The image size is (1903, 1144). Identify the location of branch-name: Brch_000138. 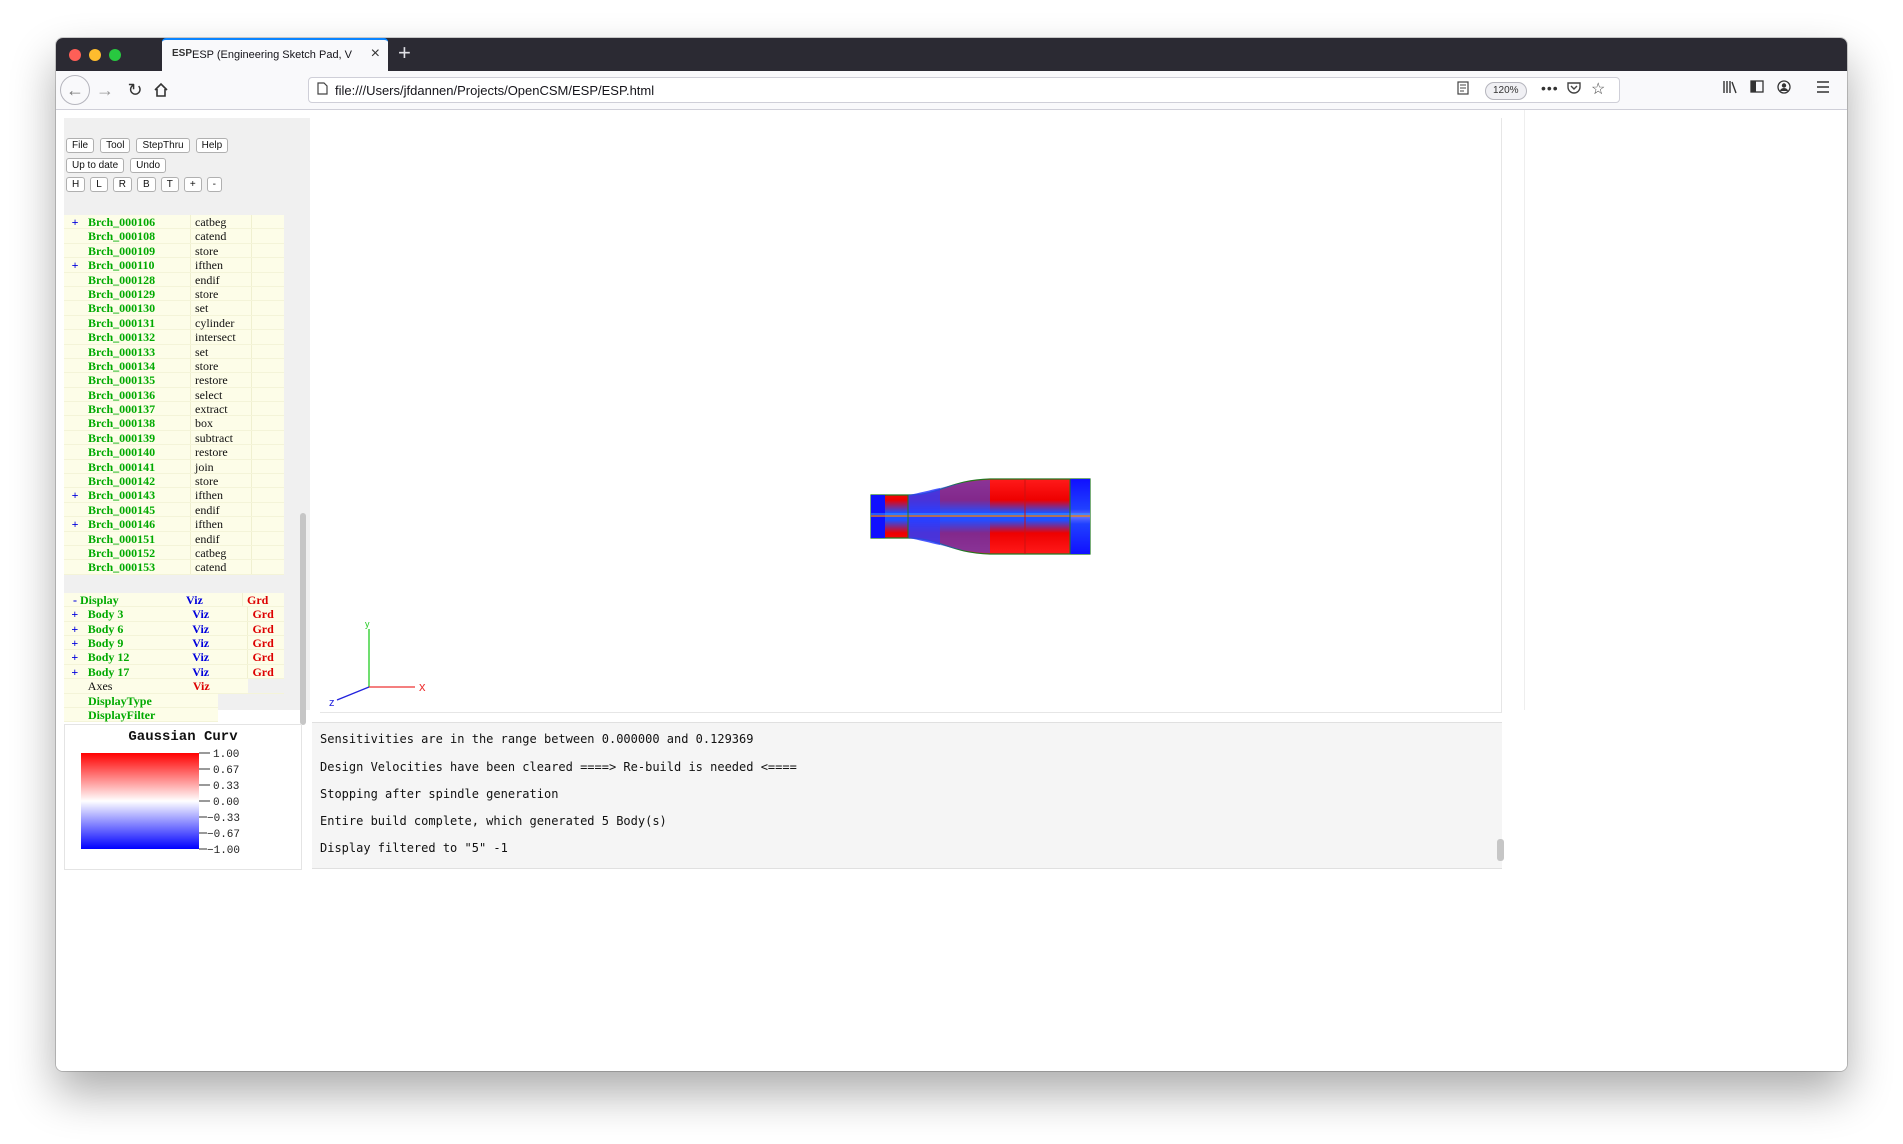
(138, 423).